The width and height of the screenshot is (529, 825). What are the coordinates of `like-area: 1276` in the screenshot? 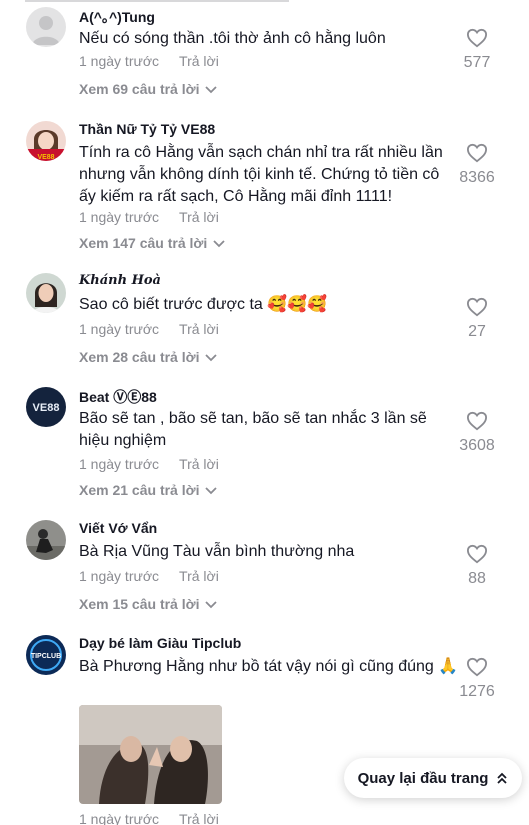 It's located at (477, 679).